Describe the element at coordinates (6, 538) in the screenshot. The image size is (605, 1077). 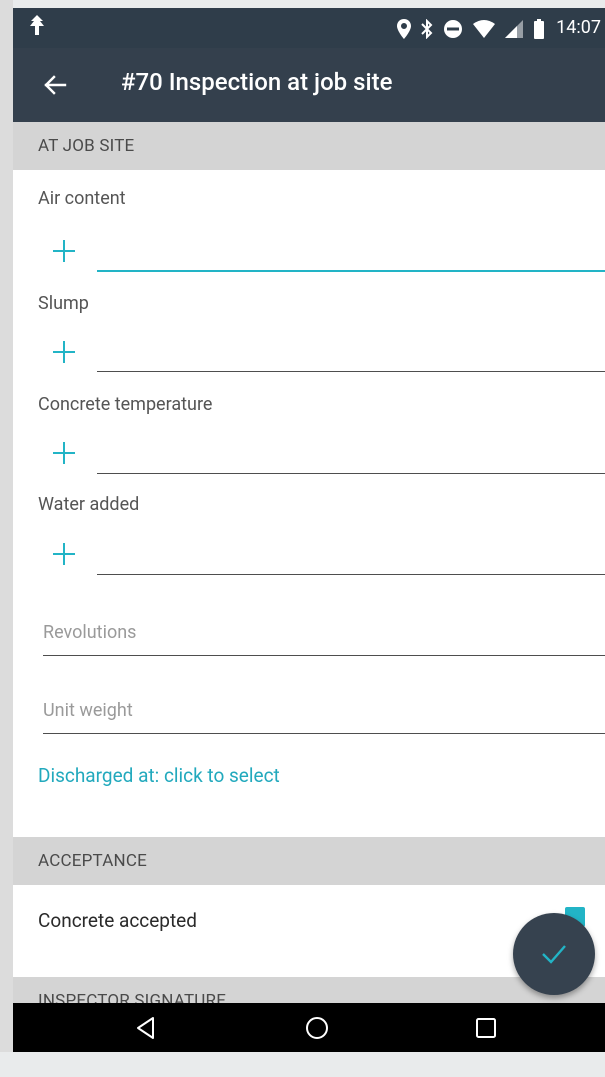
I see `device-bezel-left` at that location.